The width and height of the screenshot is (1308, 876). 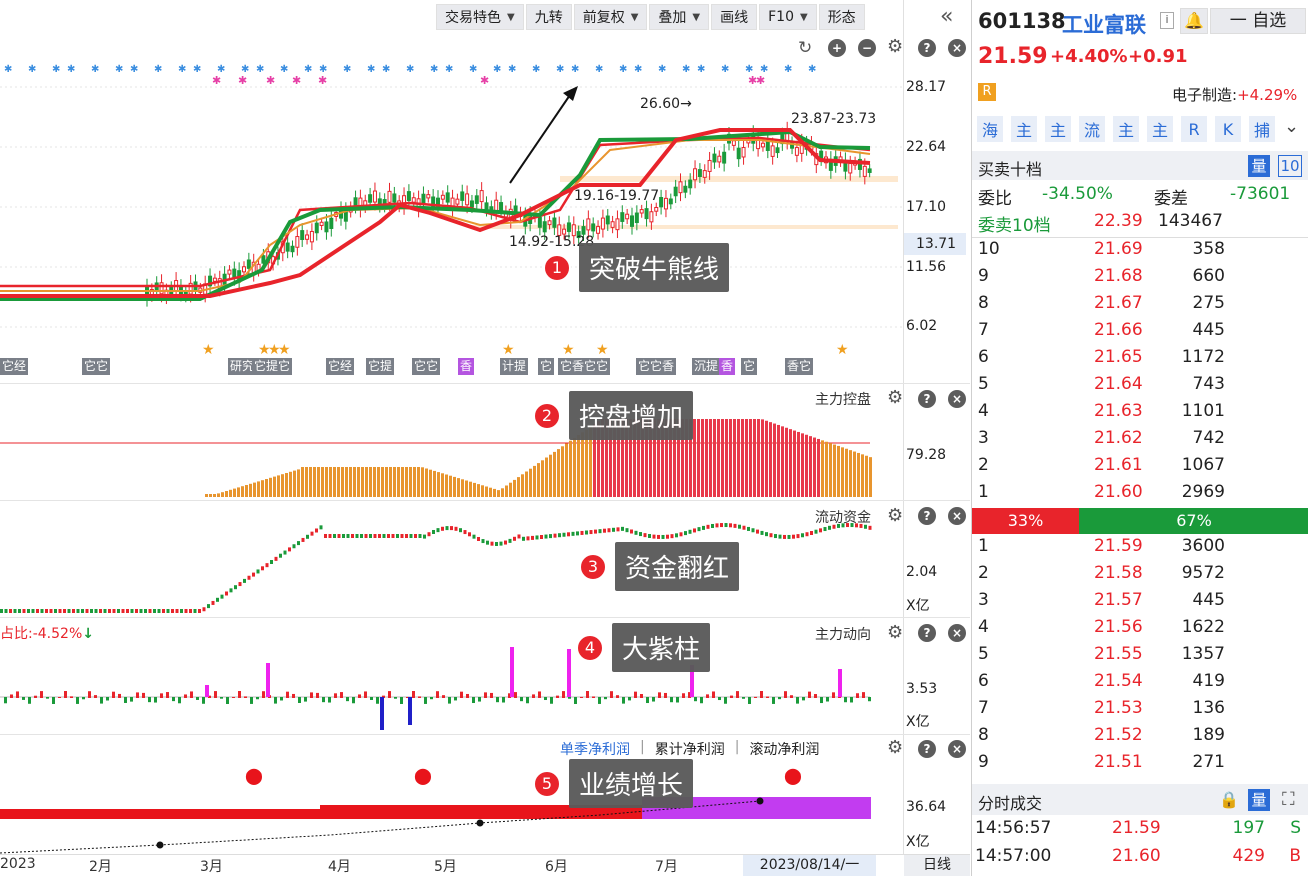 What do you see at coordinates (1140, 657) in the screenshot?
I see `bids-row: 5 21.55 1357` at bounding box center [1140, 657].